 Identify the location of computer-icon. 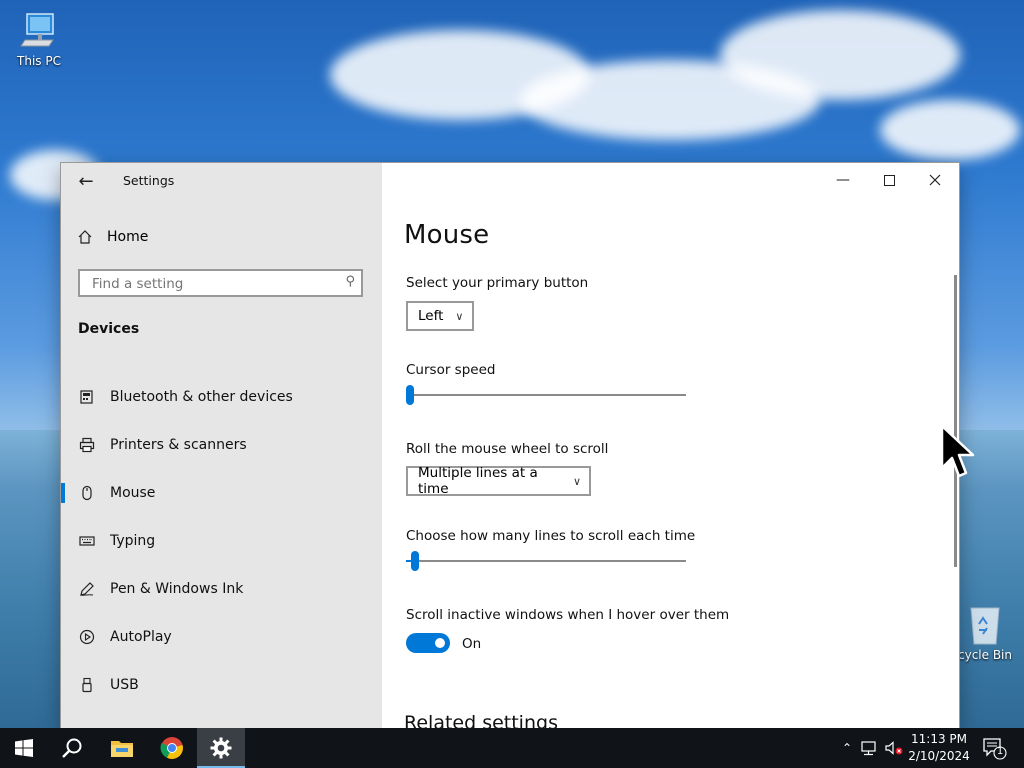
(37, 30).